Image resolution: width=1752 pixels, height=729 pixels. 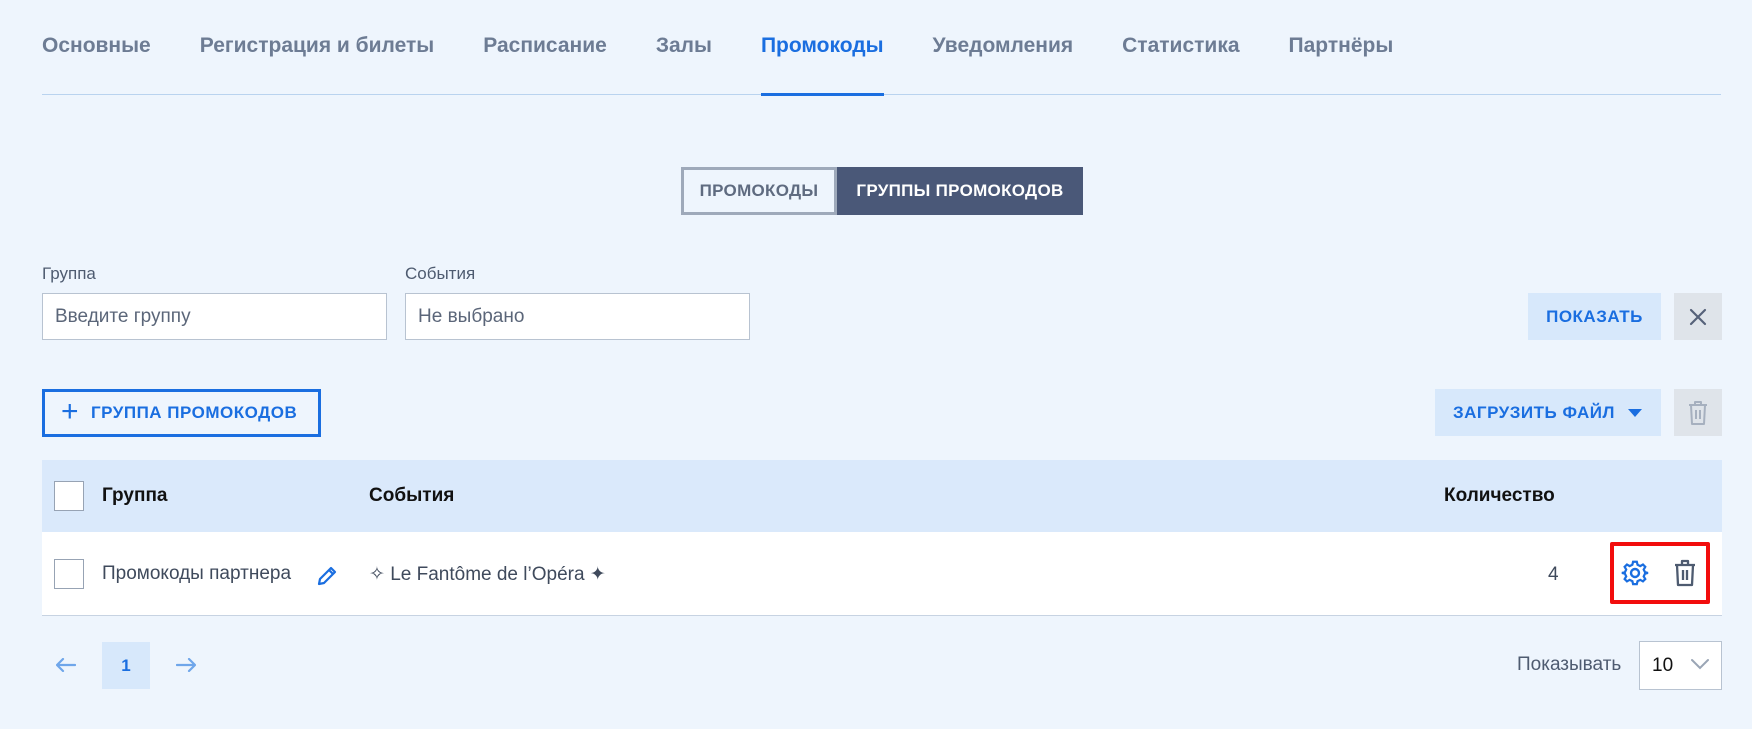 What do you see at coordinates (1680, 665) in the screenshot?
I see `per-page-select: 10` at bounding box center [1680, 665].